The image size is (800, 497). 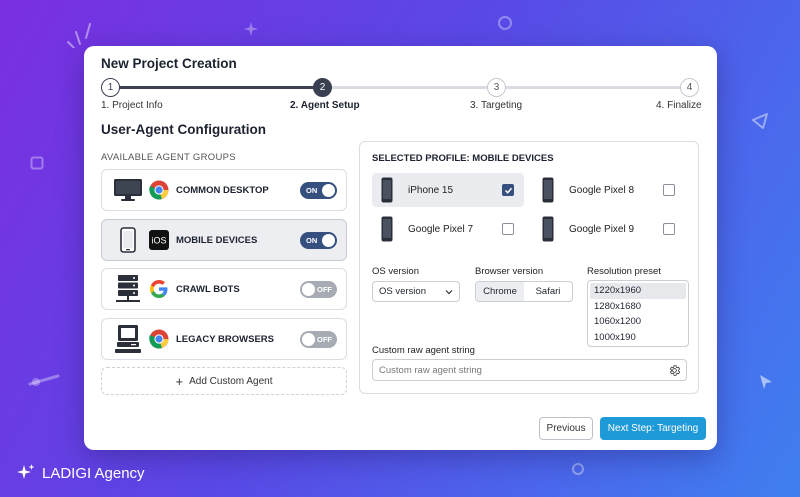 I want to click on agent-group-common-desktop: COMMON DESKTOP ON, so click(x=224, y=190).